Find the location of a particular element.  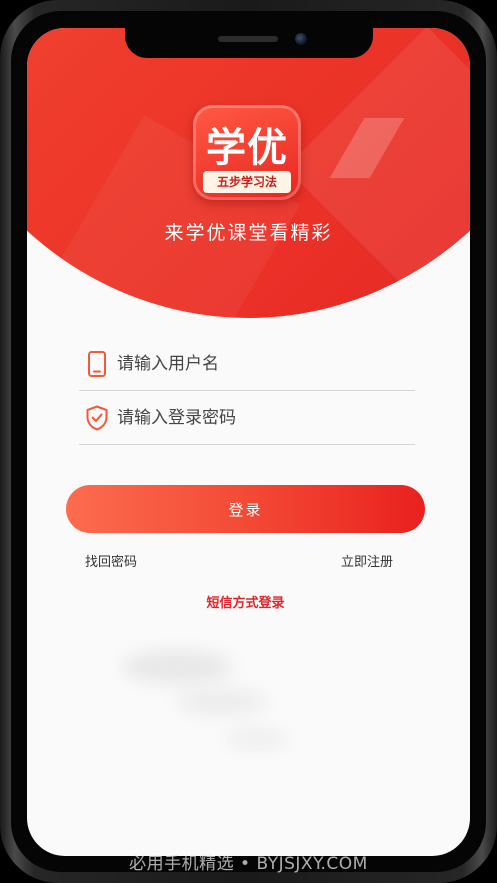

app-logo: 学优 五步学习法 is located at coordinates (247, 152).